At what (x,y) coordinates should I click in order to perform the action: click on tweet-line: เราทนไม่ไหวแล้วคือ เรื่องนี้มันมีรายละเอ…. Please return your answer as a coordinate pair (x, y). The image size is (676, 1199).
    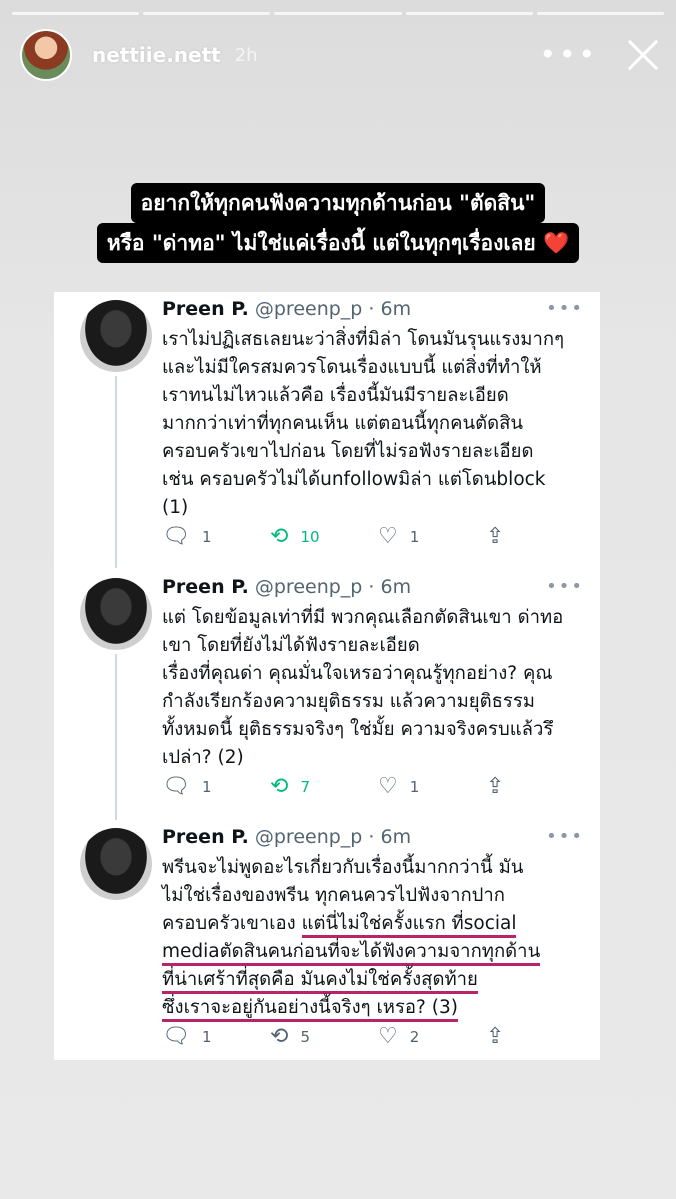
    Looking at the image, I should click on (335, 395).